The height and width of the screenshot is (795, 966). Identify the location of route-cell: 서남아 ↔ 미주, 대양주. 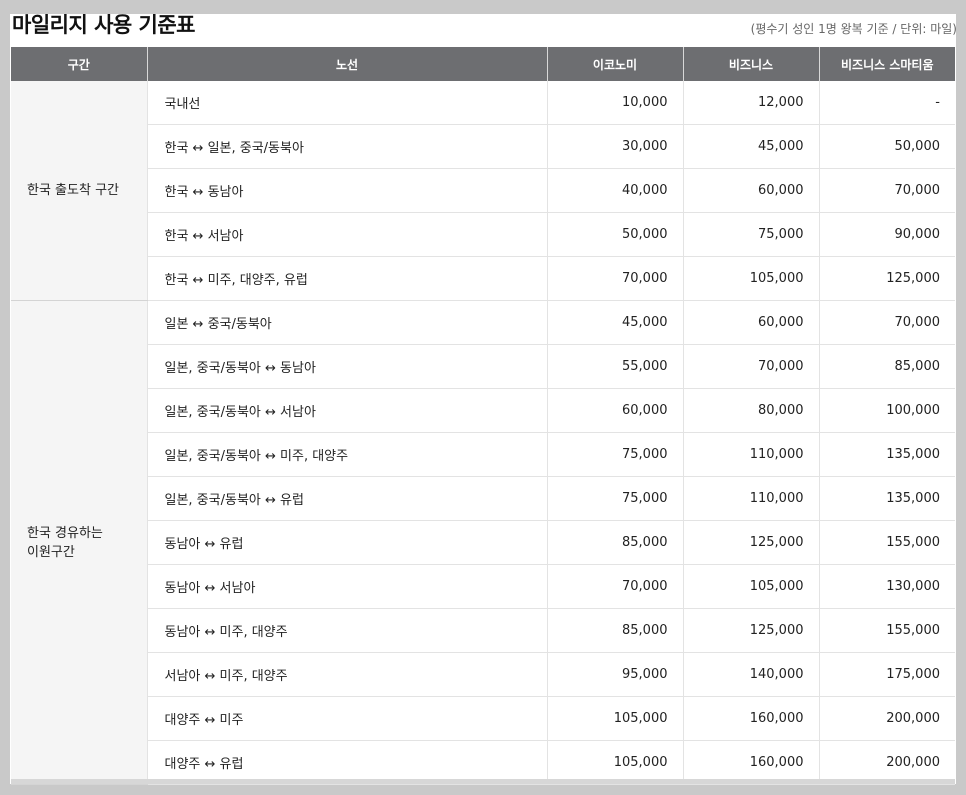
(347, 674).